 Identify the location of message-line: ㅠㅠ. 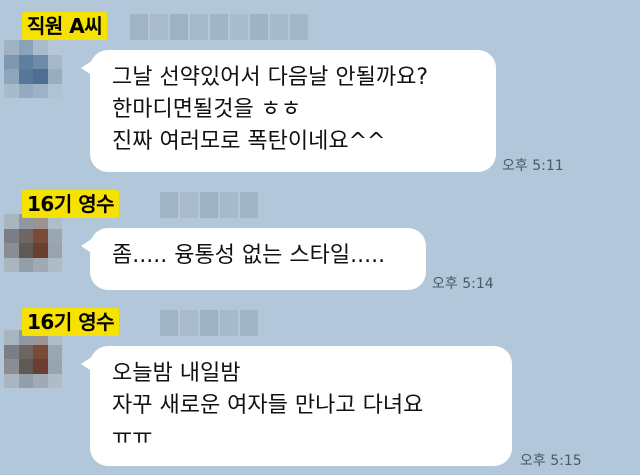
(132, 437).